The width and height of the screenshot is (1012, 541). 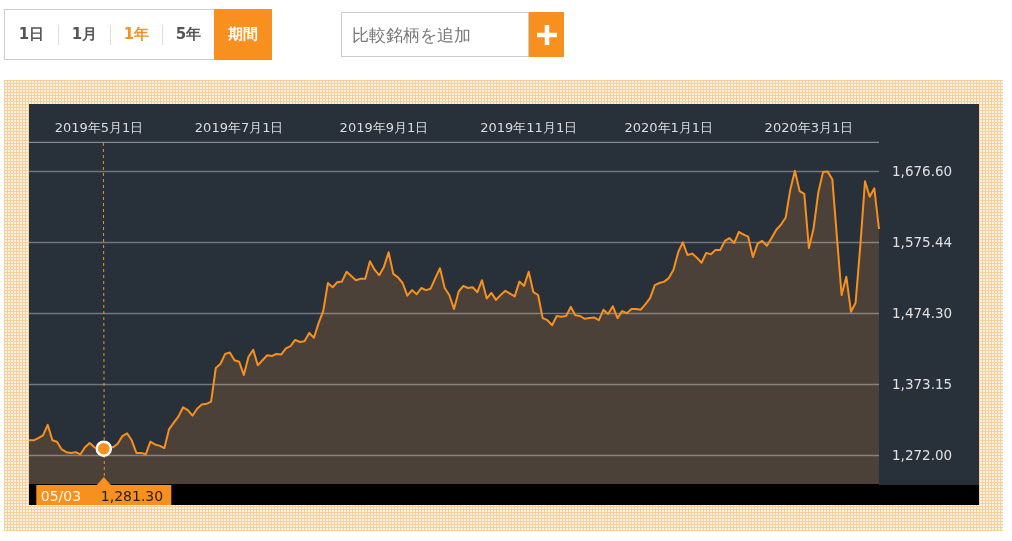 What do you see at coordinates (669, 127) in the screenshot?
I see `x-axis-label: 2020年1月1日` at bounding box center [669, 127].